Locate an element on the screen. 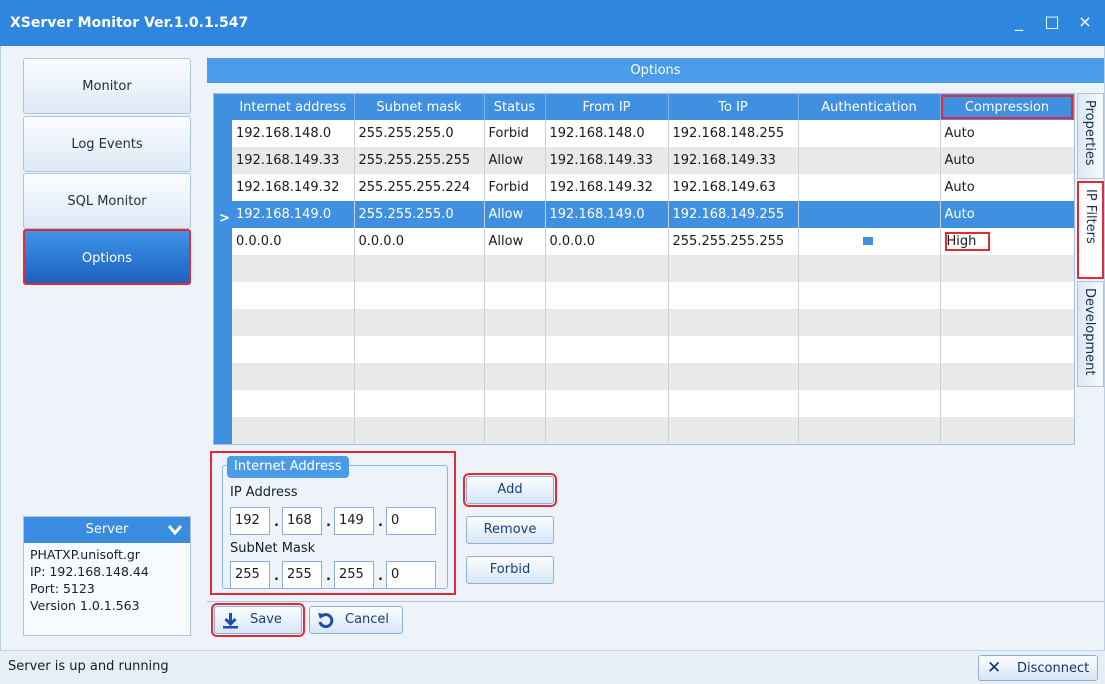 This screenshot has height=684, width=1105. add-button: Add is located at coordinates (510, 490).